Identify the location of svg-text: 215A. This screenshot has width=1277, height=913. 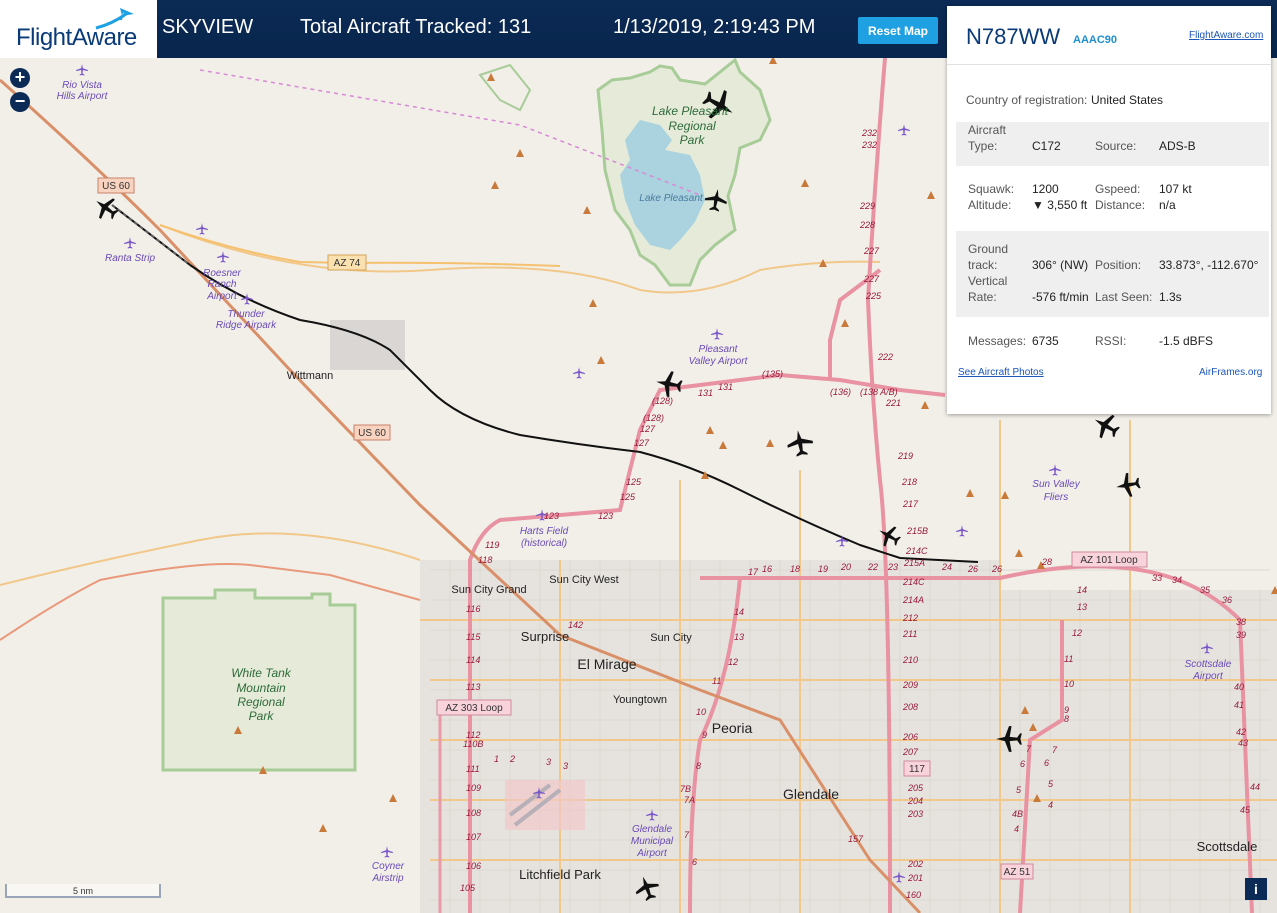
(914, 563).